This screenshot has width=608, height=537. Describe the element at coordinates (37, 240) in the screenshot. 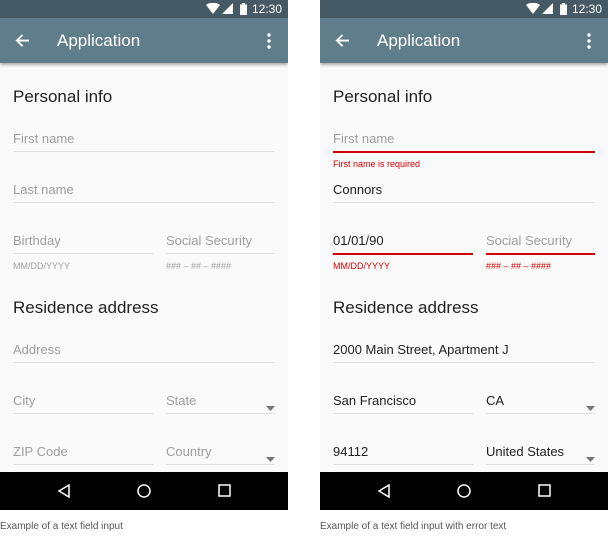

I see `field-label: Birthday` at that location.